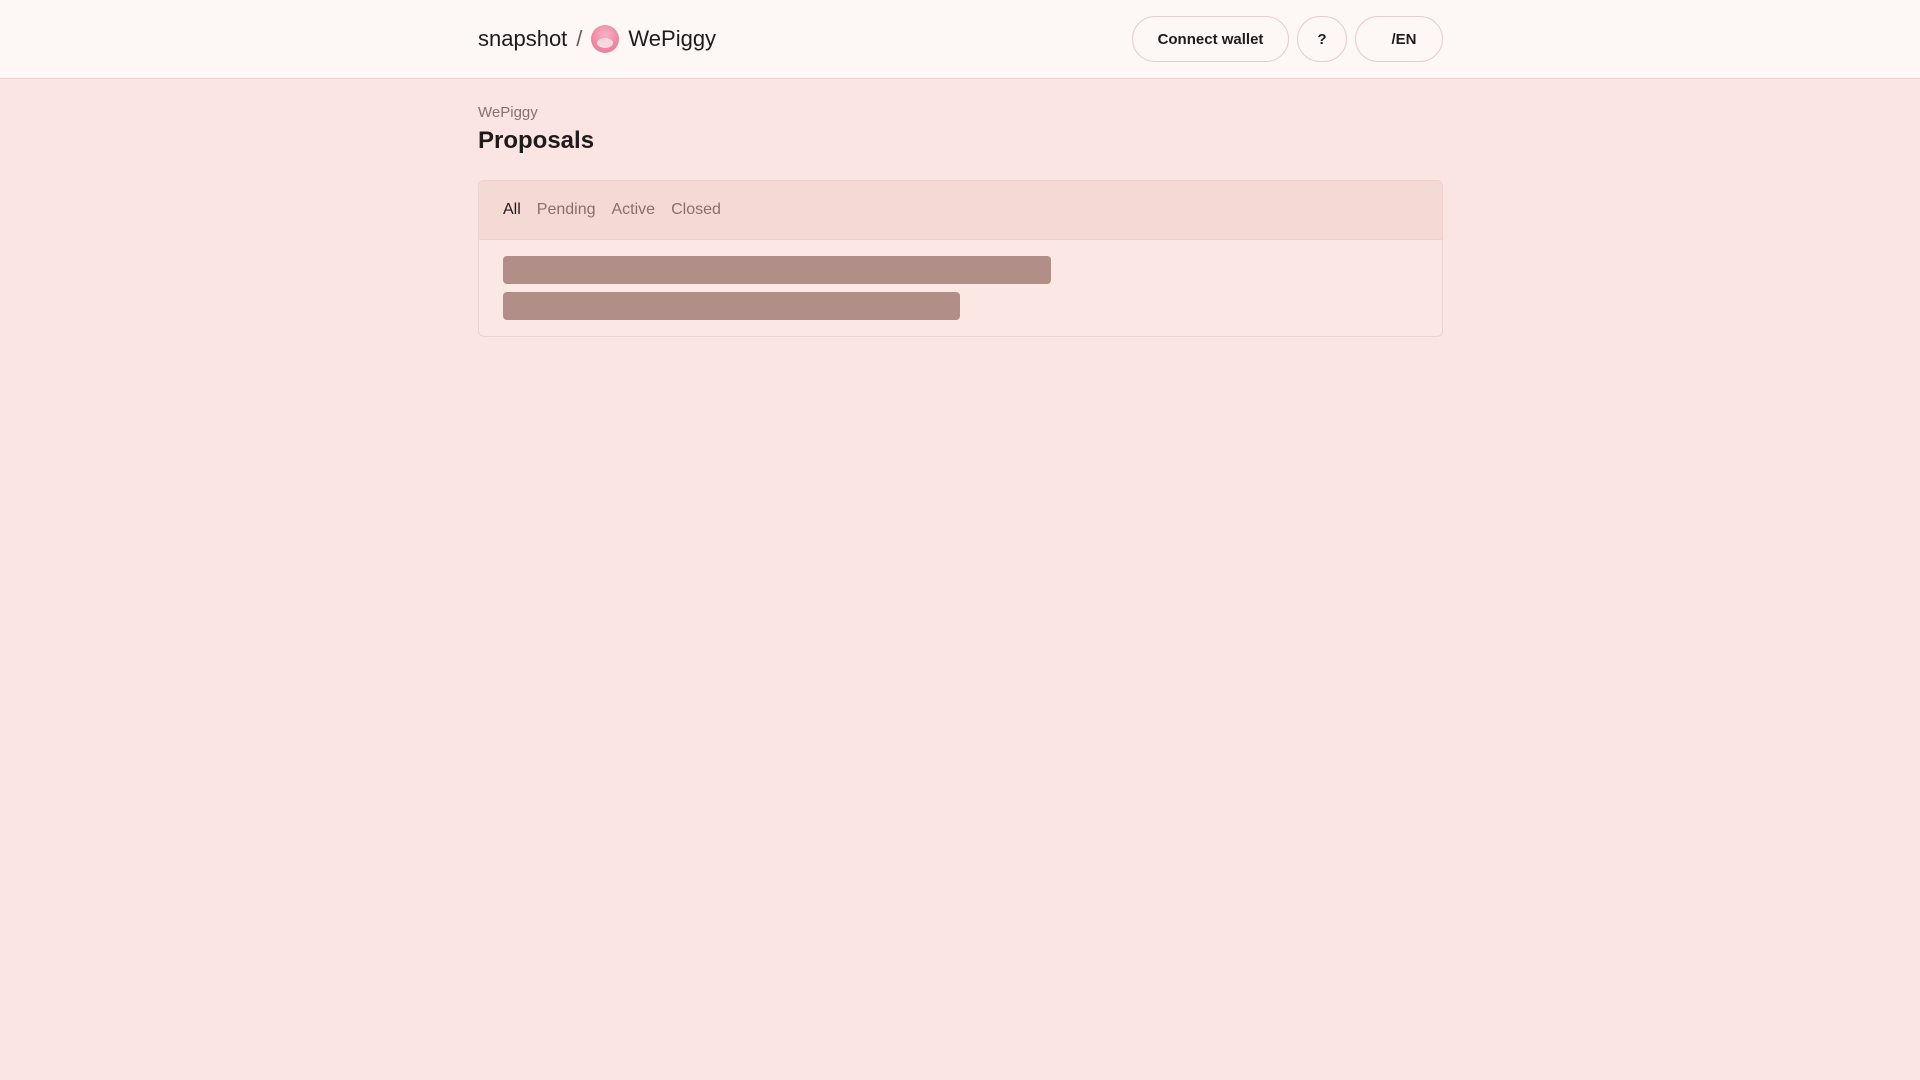  Describe the element at coordinates (696, 210) in the screenshot. I see `tab-closed: Closed` at that location.